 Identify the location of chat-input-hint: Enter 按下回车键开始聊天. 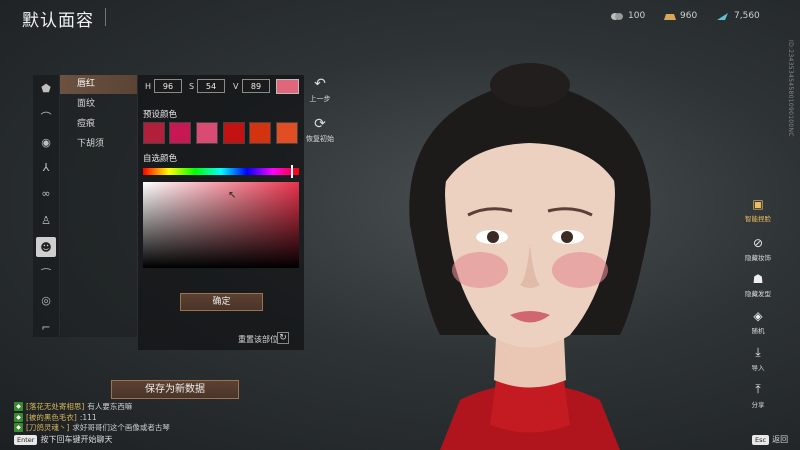
(63, 439).